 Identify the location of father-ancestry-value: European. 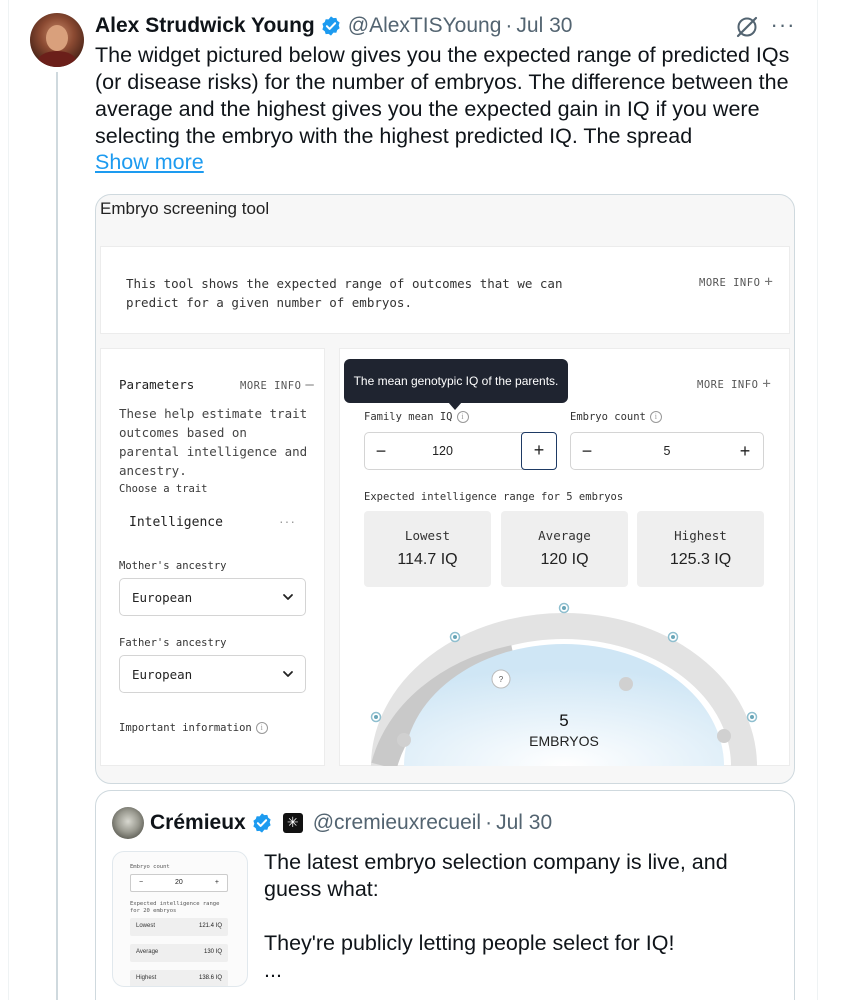
(162, 674).